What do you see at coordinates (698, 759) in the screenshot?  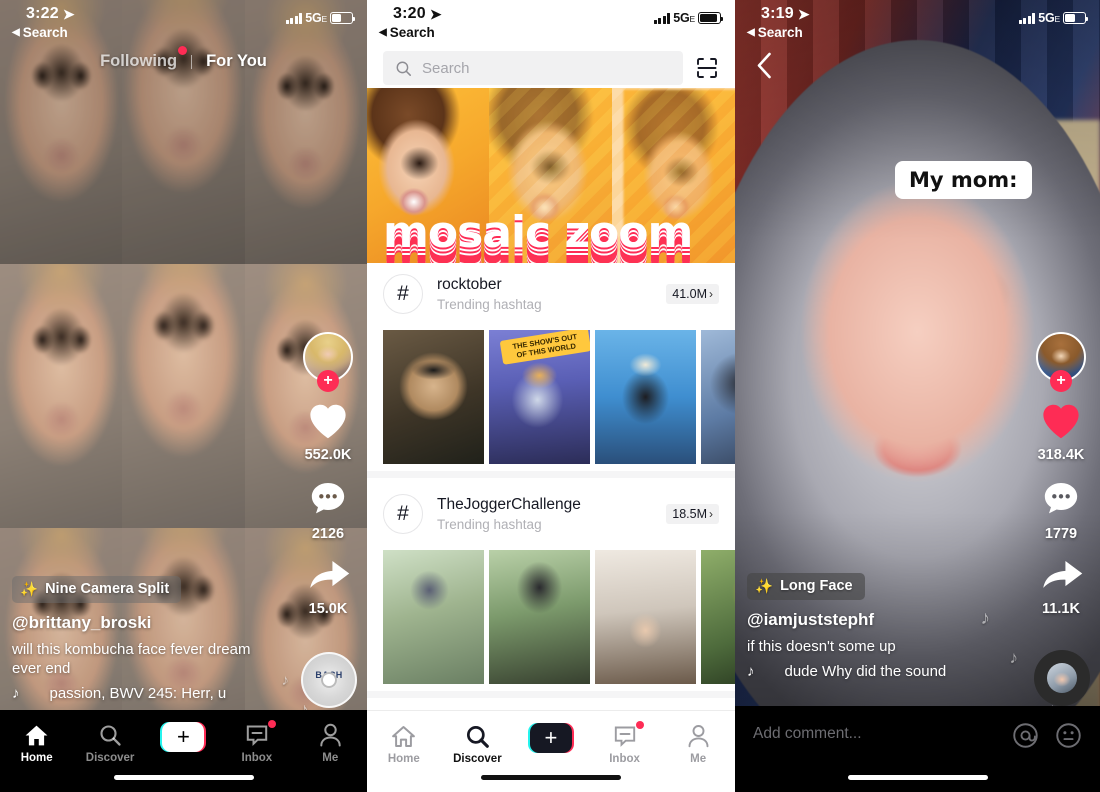 I see `tab-me-label: Me` at bounding box center [698, 759].